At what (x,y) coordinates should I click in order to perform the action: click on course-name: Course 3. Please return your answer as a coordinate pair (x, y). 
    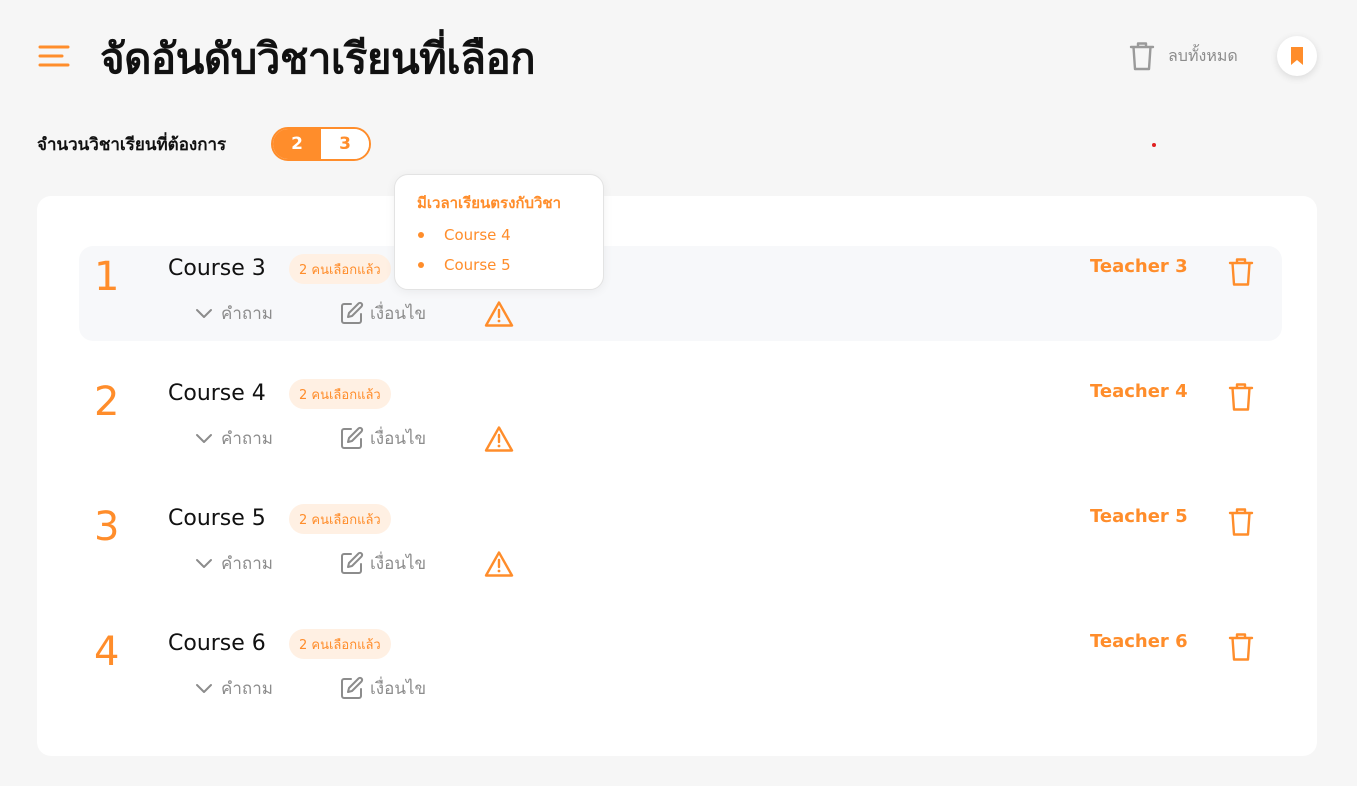
    Looking at the image, I should click on (217, 268).